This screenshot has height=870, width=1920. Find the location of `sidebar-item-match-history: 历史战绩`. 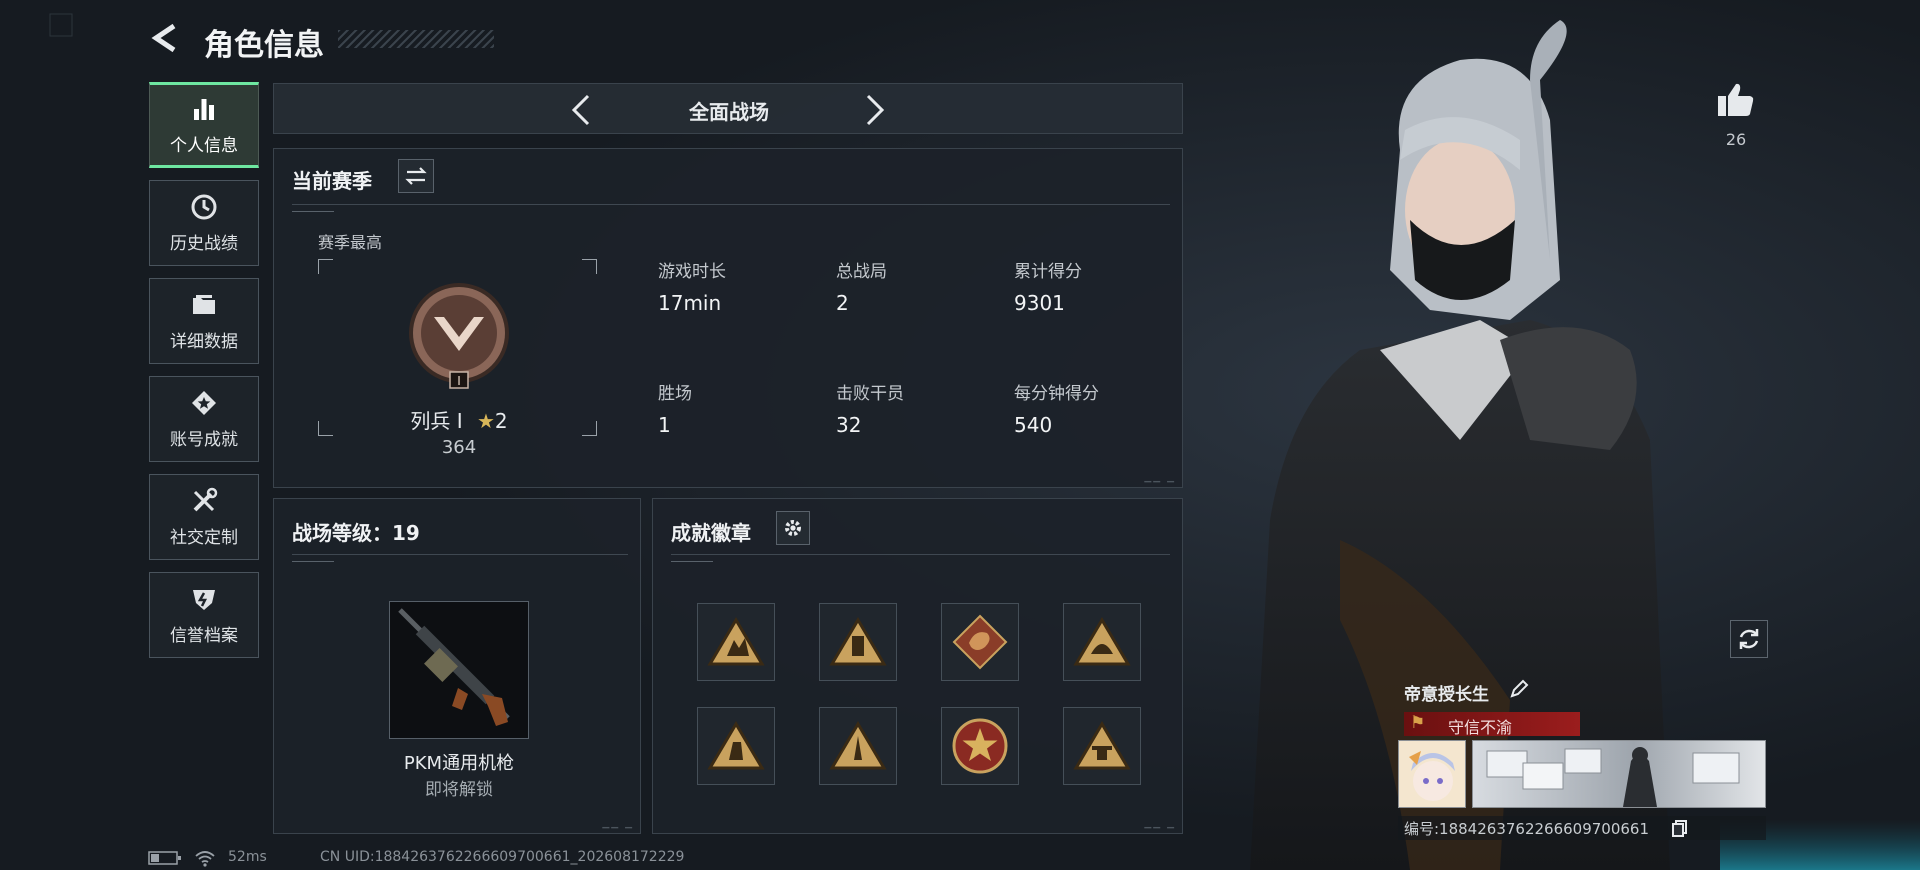

sidebar-item-match-history: 历史战绩 is located at coordinates (204, 223).